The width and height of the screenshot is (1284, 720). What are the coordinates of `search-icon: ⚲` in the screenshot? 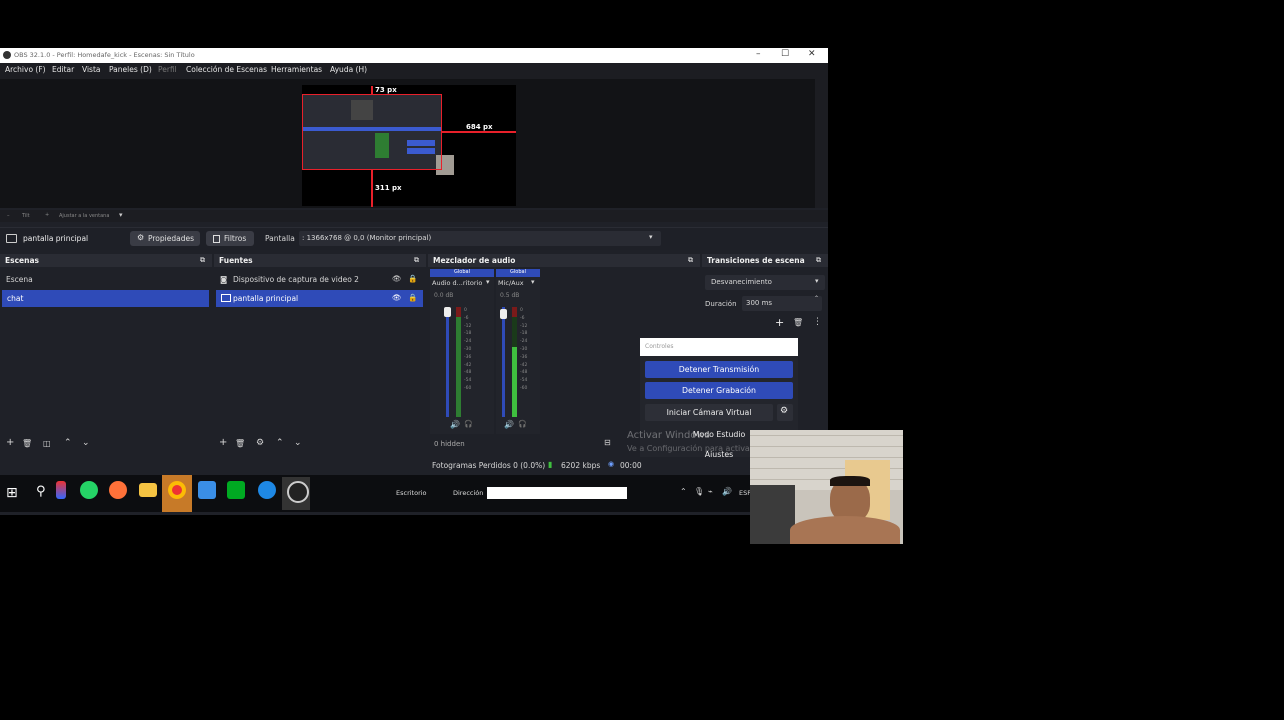 It's located at (41, 491).